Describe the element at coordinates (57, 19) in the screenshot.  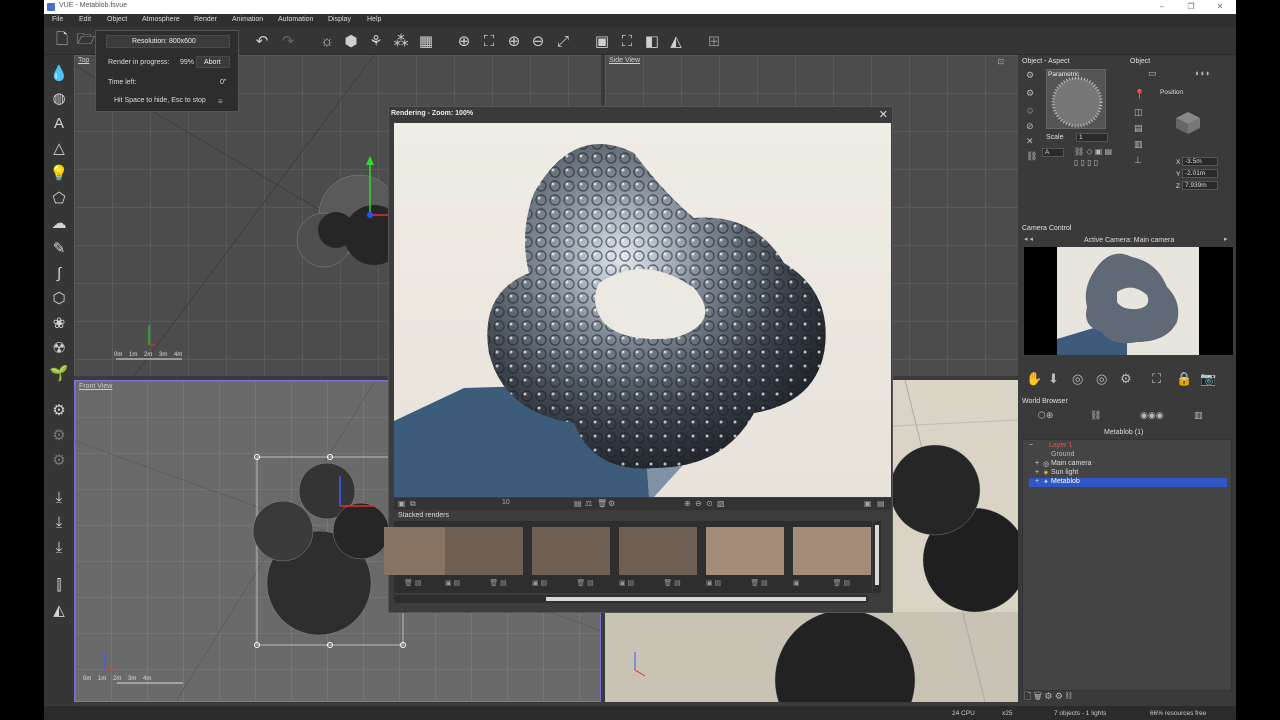
I see `menu-file: File` at that location.